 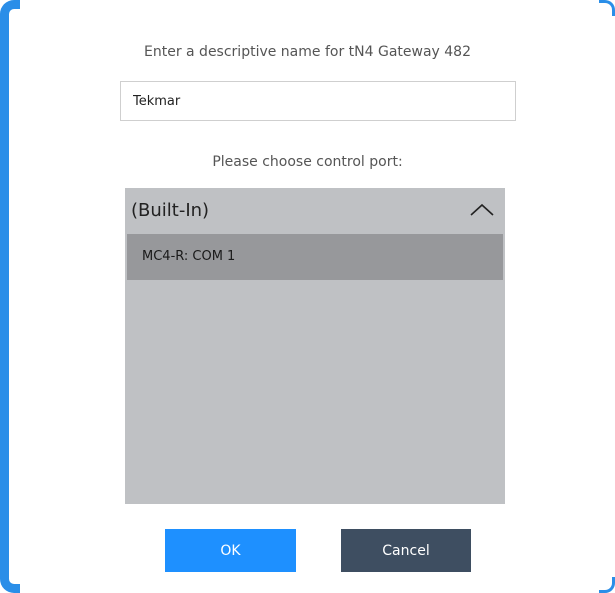 I want to click on port-item-label: MC4-R: COM 1, so click(x=189, y=256).